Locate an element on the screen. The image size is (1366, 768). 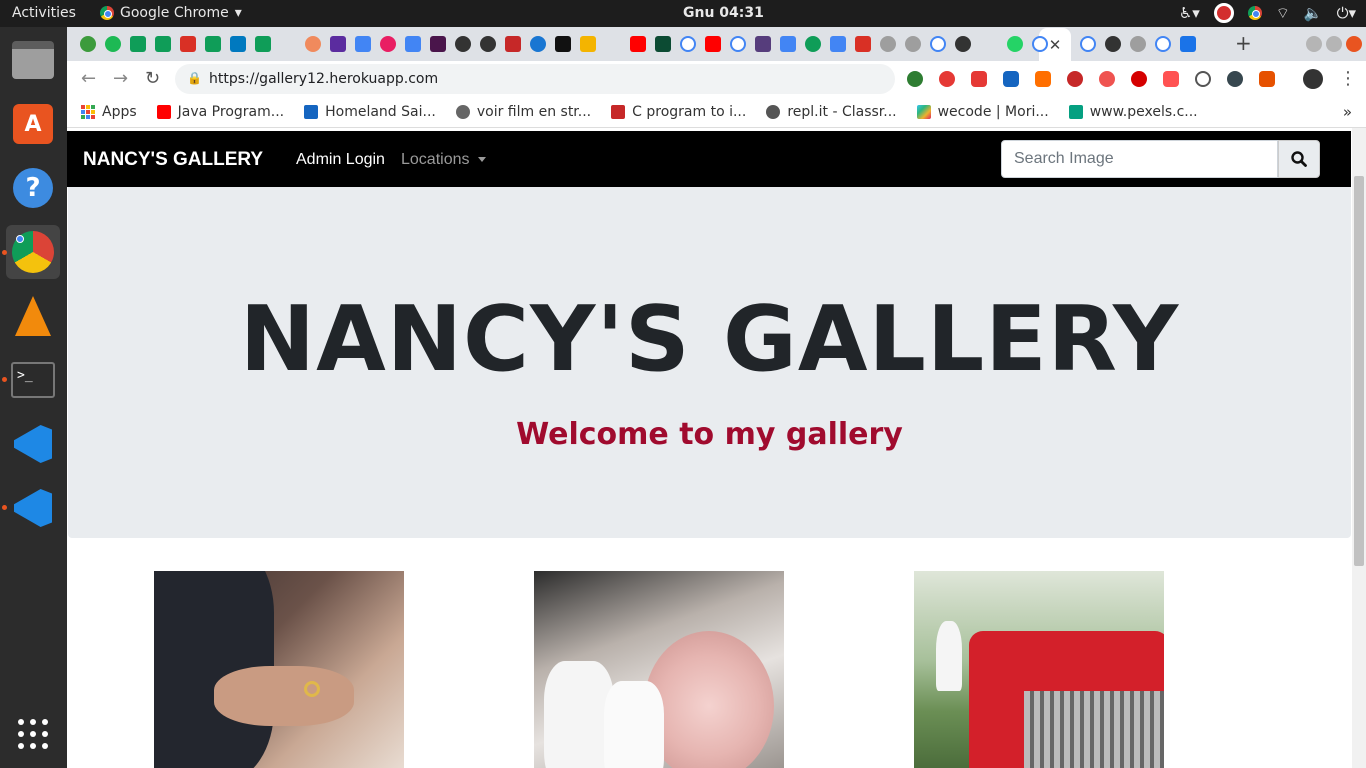
lock-icon: 🔒 is located at coordinates (194, 78).